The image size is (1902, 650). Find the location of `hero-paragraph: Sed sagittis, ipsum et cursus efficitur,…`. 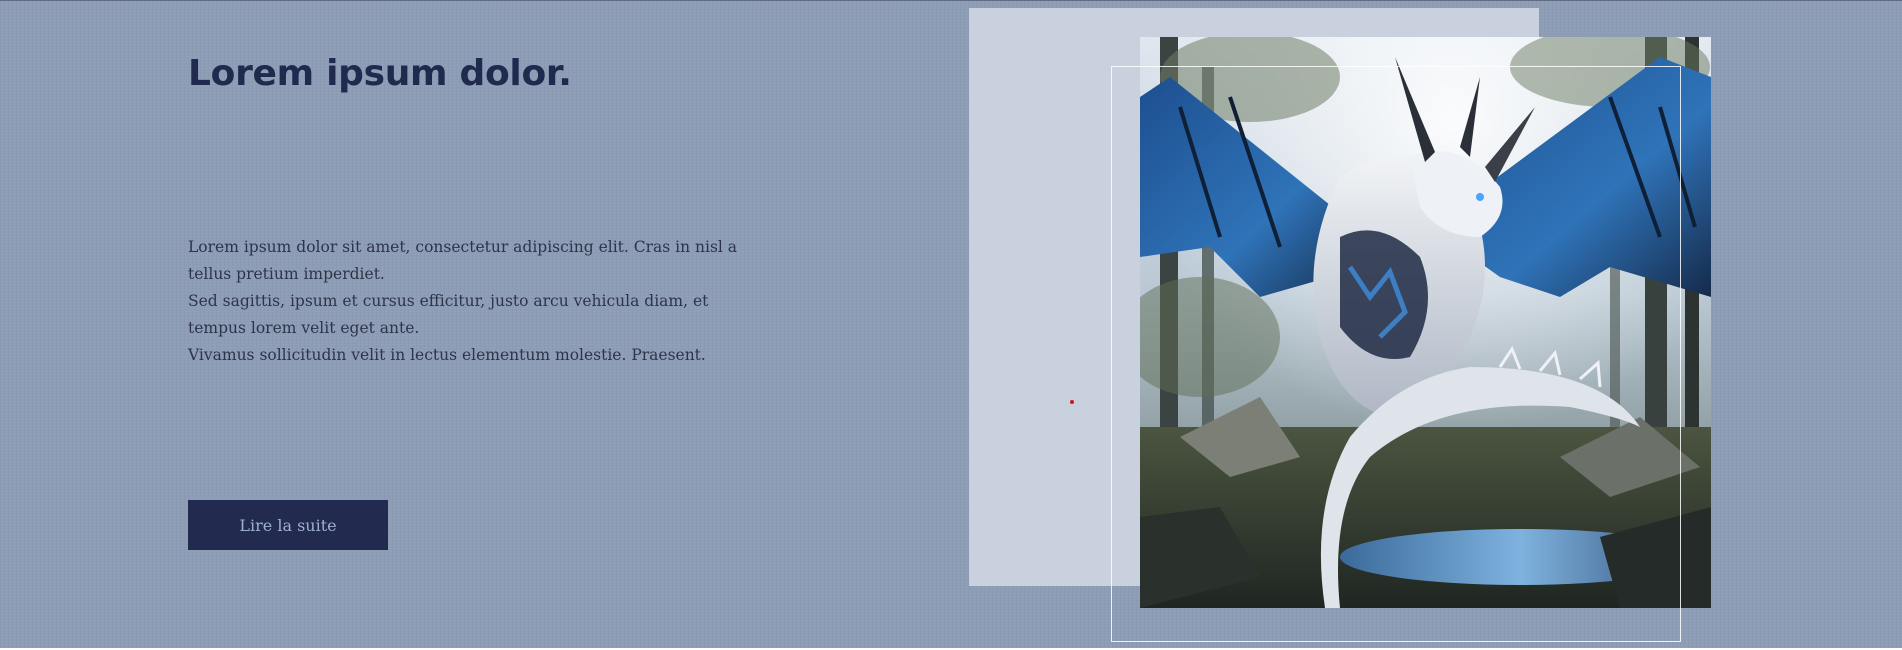

hero-paragraph: Sed sagittis, ipsum et cursus efficitur,… is located at coordinates (448, 314).